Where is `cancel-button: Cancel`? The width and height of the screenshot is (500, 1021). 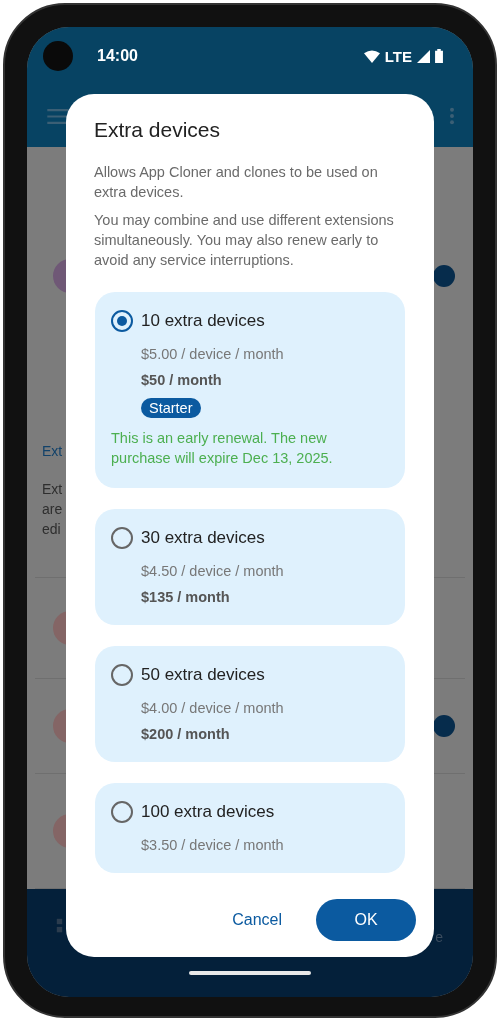
cancel-button: Cancel is located at coordinates (257, 920).